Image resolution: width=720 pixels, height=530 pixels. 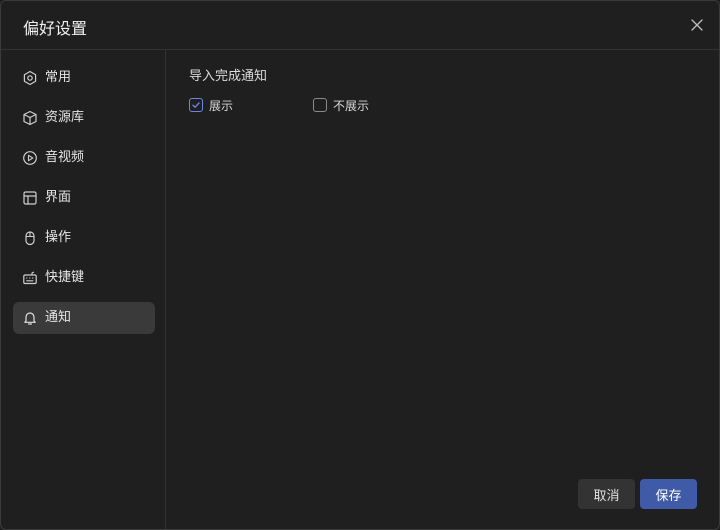 I want to click on play-icon, so click(x=30, y=158).